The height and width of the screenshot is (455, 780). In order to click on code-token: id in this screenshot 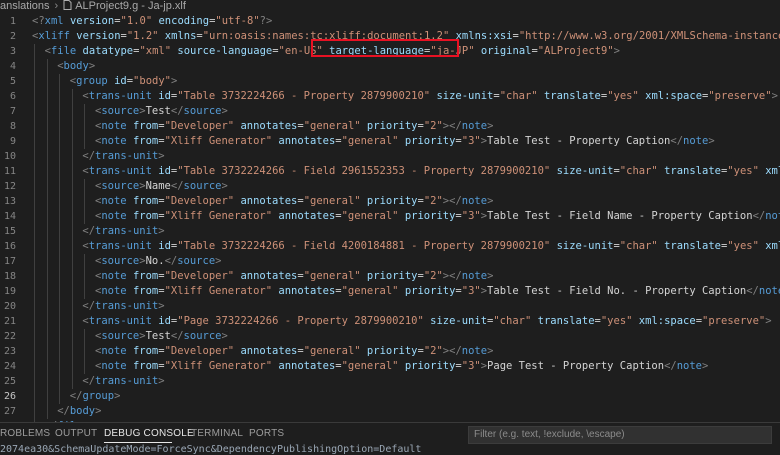, I will do `click(164, 321)`.